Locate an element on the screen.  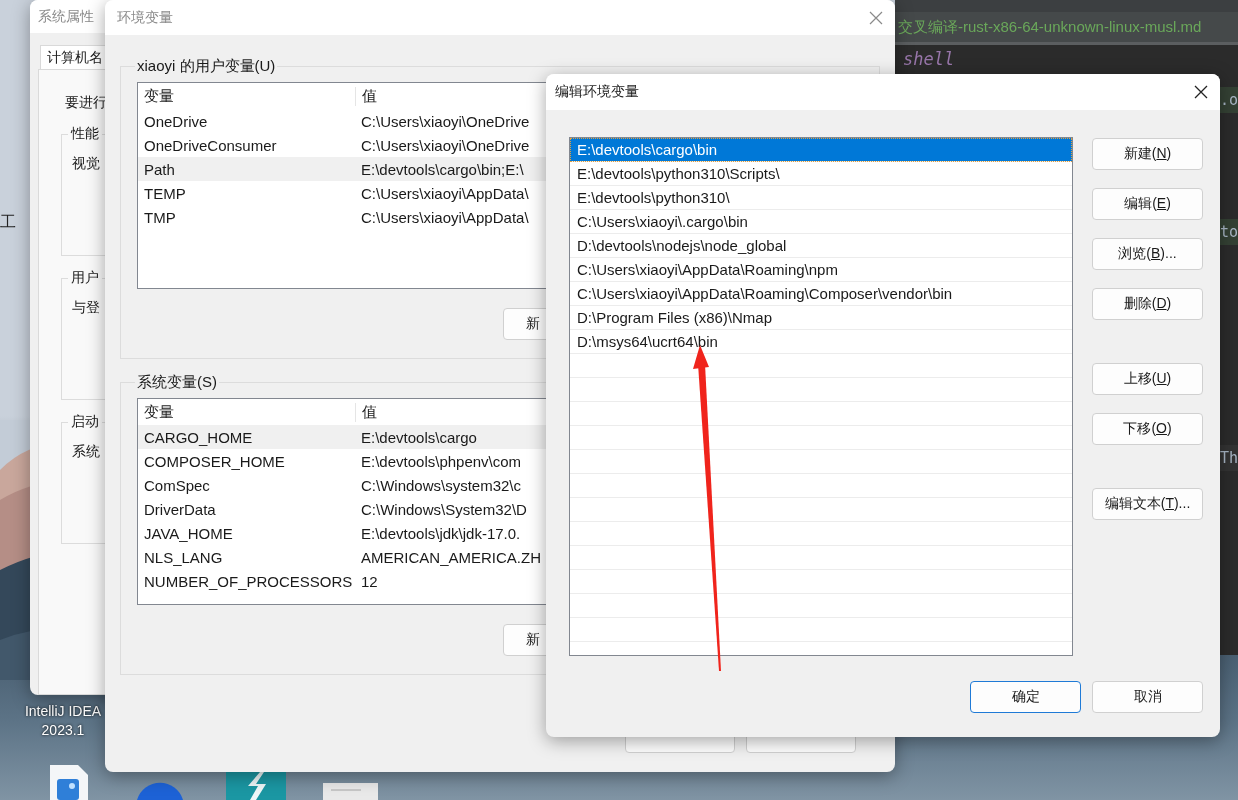
list-item: D:\msys64\ucrt64\bin is located at coordinates (821, 342).